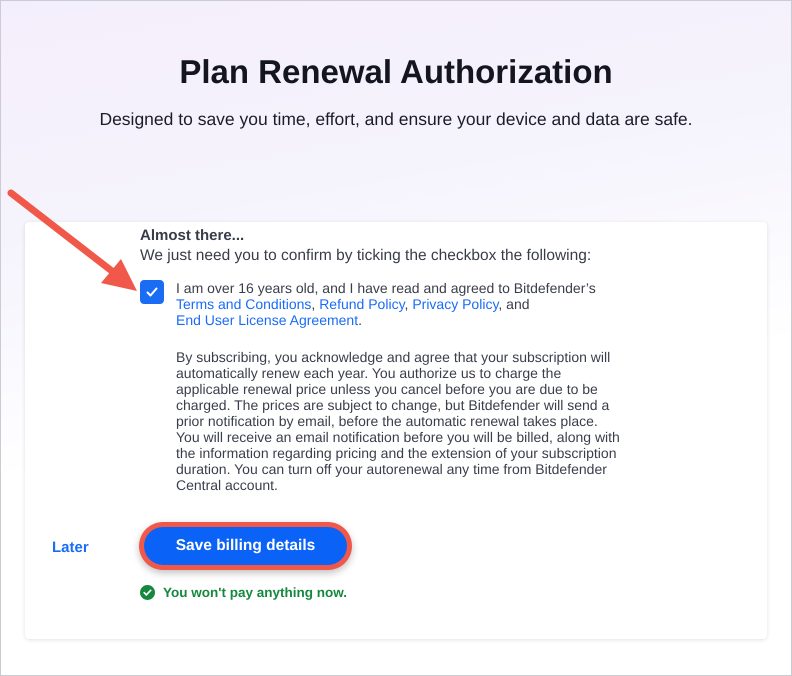 This screenshot has height=676, width=792. Describe the element at coordinates (396, 72) in the screenshot. I see `page-title: Plan Renewal Authorization` at that location.